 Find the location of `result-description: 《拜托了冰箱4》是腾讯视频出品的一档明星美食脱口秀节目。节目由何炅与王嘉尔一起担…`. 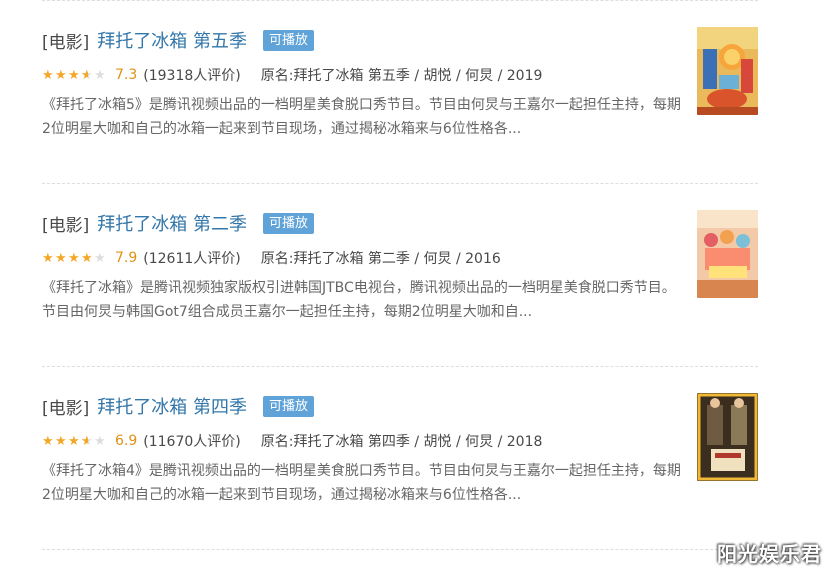

result-description: 《拜托了冰箱4》是腾讯视频出品的一档明星美食脱口秀节目。节目由何炅与王嘉尔一起担… is located at coordinates (361, 483).